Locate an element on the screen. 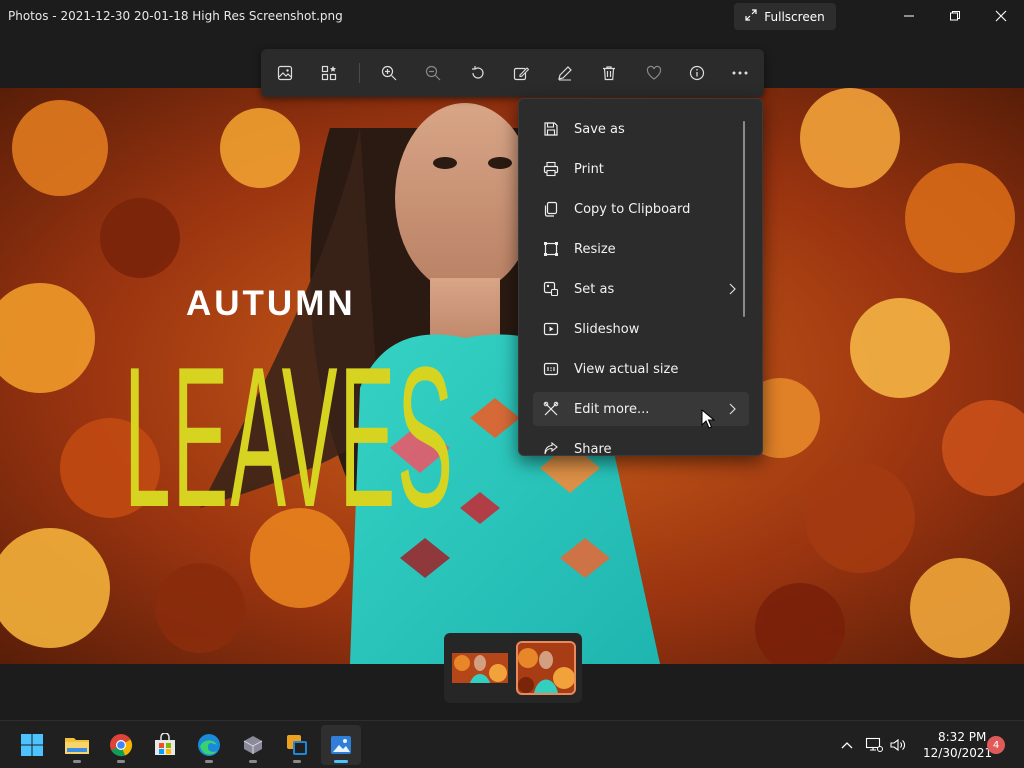  expand-icon is located at coordinates (751, 16).